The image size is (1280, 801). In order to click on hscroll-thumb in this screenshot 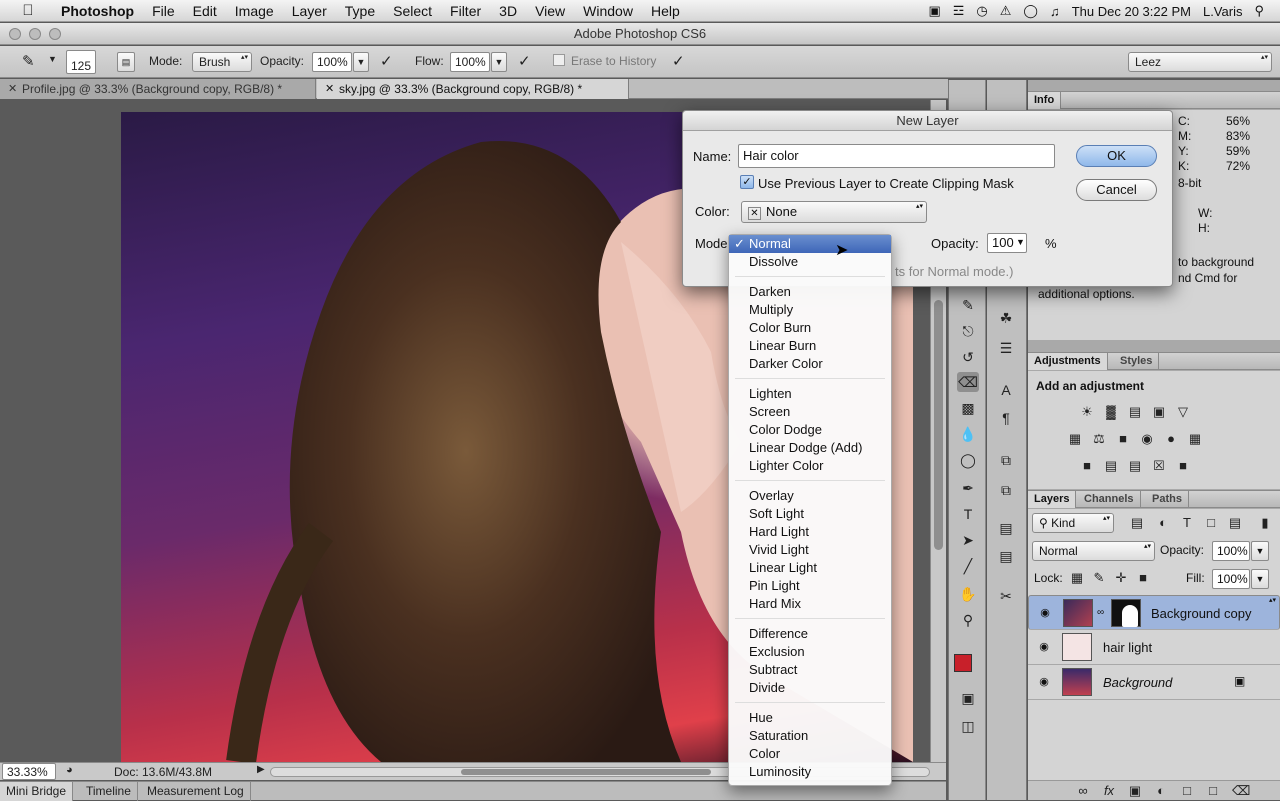, I will do `click(586, 772)`.